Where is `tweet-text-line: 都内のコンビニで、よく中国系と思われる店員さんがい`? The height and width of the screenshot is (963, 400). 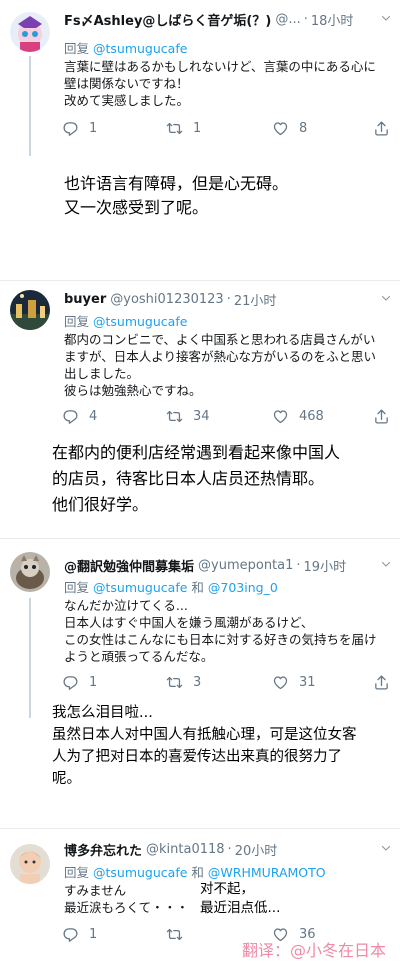 tweet-text-line: 都内のコンビニで、よく中国系と思われる店員さんがい is located at coordinates (220, 339).